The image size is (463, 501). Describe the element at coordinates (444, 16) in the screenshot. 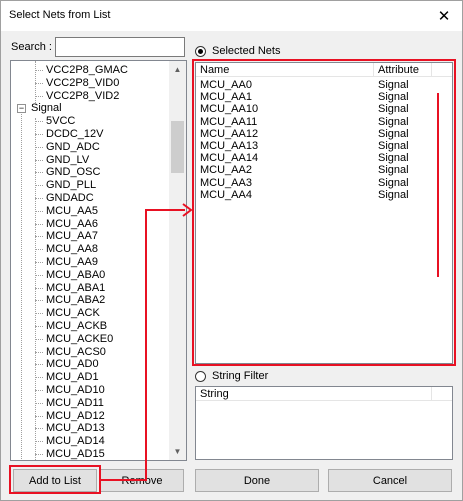

I see `close-icon: ✕` at that location.